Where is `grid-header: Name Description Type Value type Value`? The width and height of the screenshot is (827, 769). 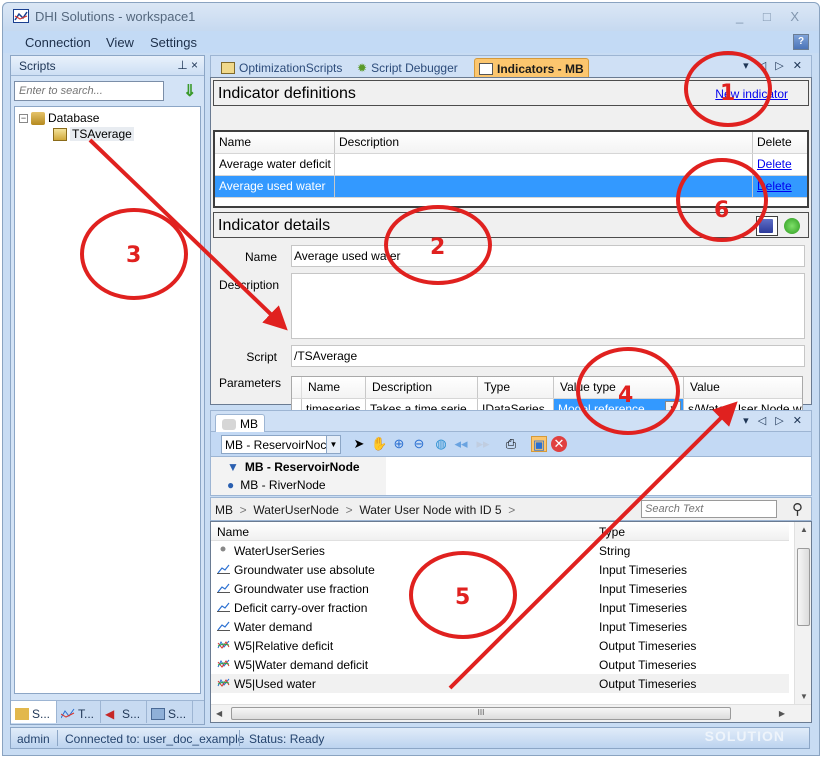 grid-header: Name Description Type Value type Value is located at coordinates (547, 388).